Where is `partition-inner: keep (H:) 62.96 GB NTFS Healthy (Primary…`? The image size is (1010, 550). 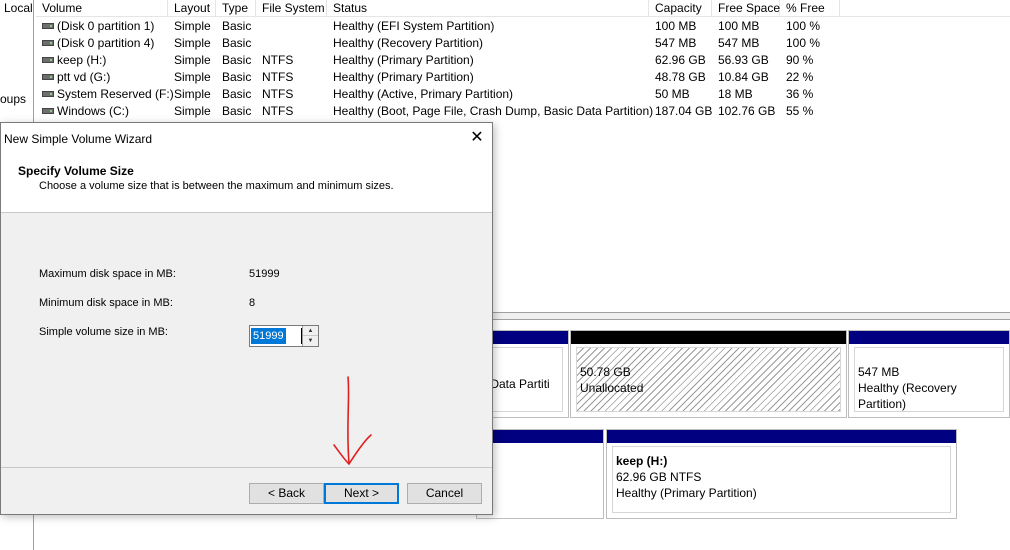
partition-inner: keep (H:) 62.96 GB NTFS Healthy (Primary… is located at coordinates (781, 479).